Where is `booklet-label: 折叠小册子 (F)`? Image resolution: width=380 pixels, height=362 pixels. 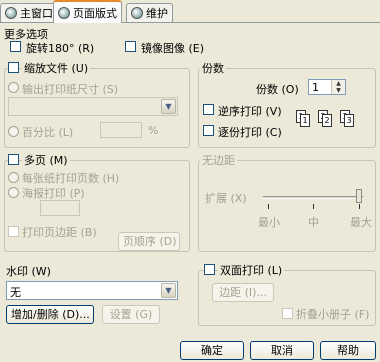 booklet-label: 折叠小册子 (F) is located at coordinates (333, 314).